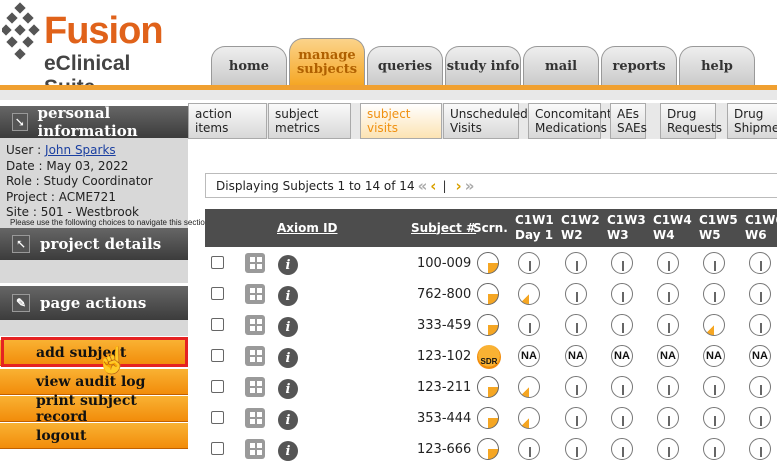 This screenshot has width=777, height=464. I want to click on tab-action-items: action items, so click(227, 121).